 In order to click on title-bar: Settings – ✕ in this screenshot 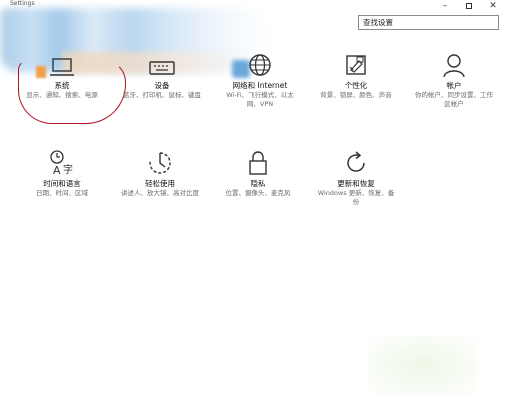, I will do `click(252, 6)`.